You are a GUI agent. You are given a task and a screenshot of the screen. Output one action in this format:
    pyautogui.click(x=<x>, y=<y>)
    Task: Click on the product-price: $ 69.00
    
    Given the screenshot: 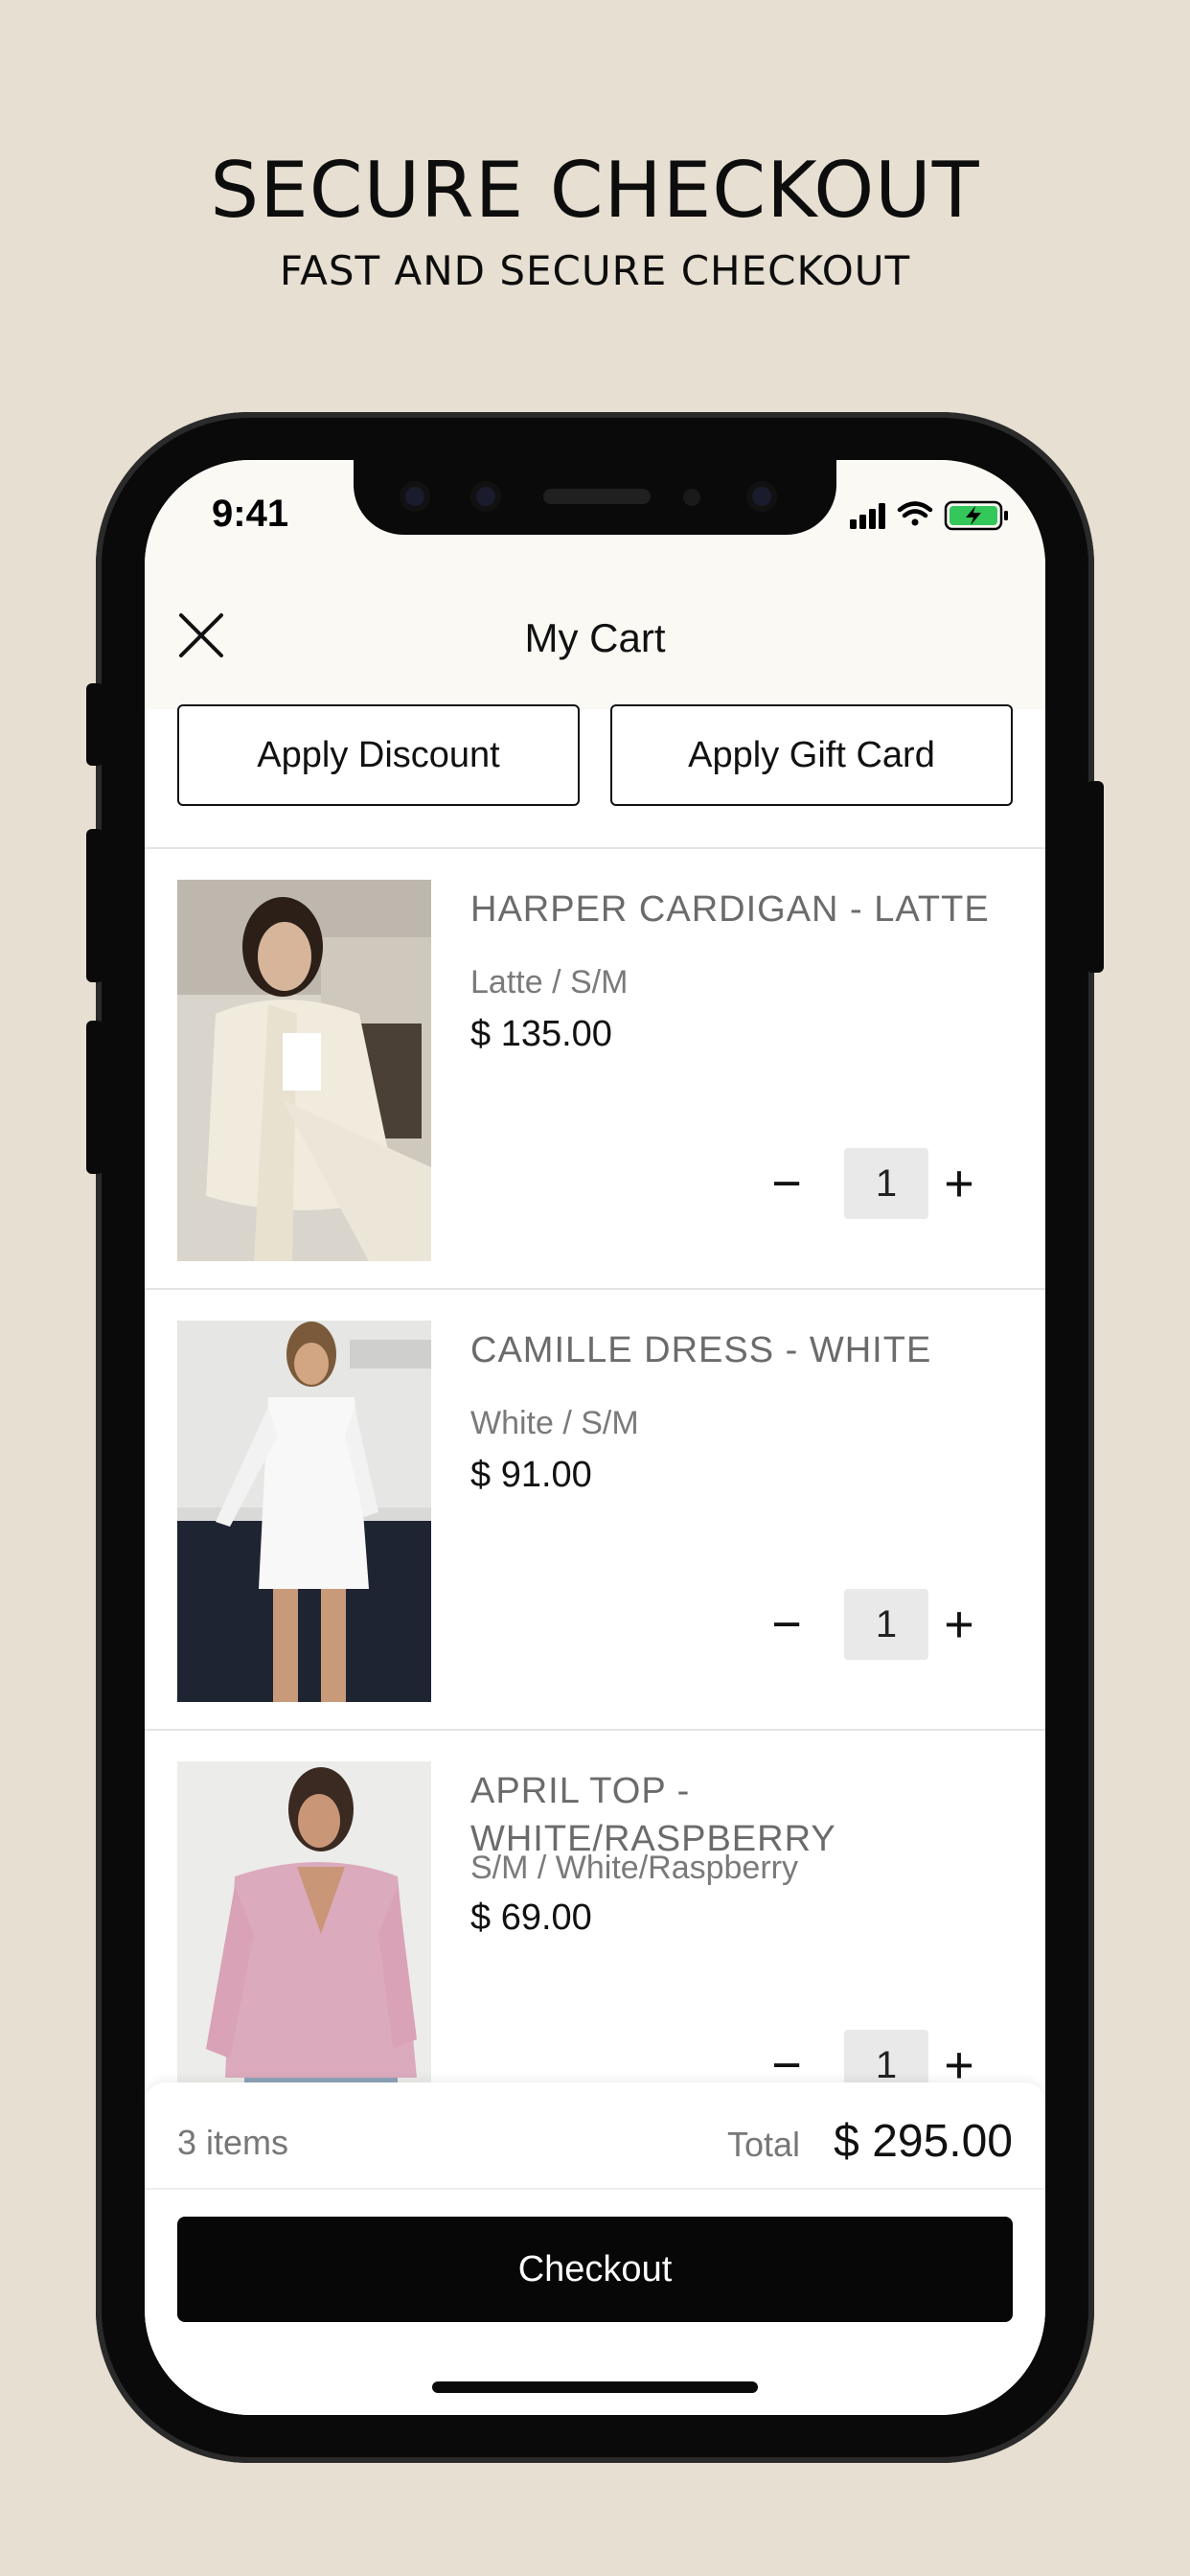 What is the action you would take?
    pyautogui.click(x=531, y=1918)
    